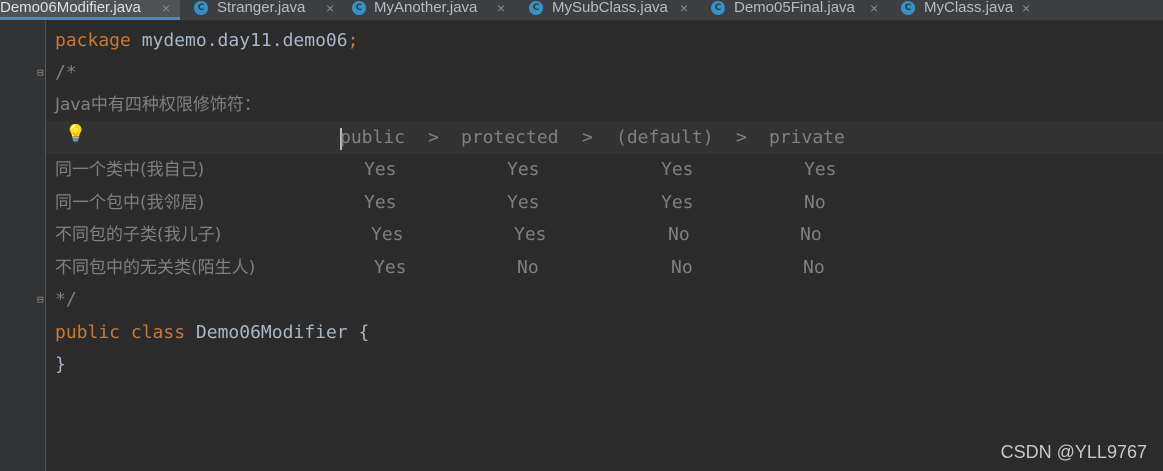 The width and height of the screenshot is (1163, 471). What do you see at coordinates (353, 40) in the screenshot?
I see `semicolon: ;` at bounding box center [353, 40].